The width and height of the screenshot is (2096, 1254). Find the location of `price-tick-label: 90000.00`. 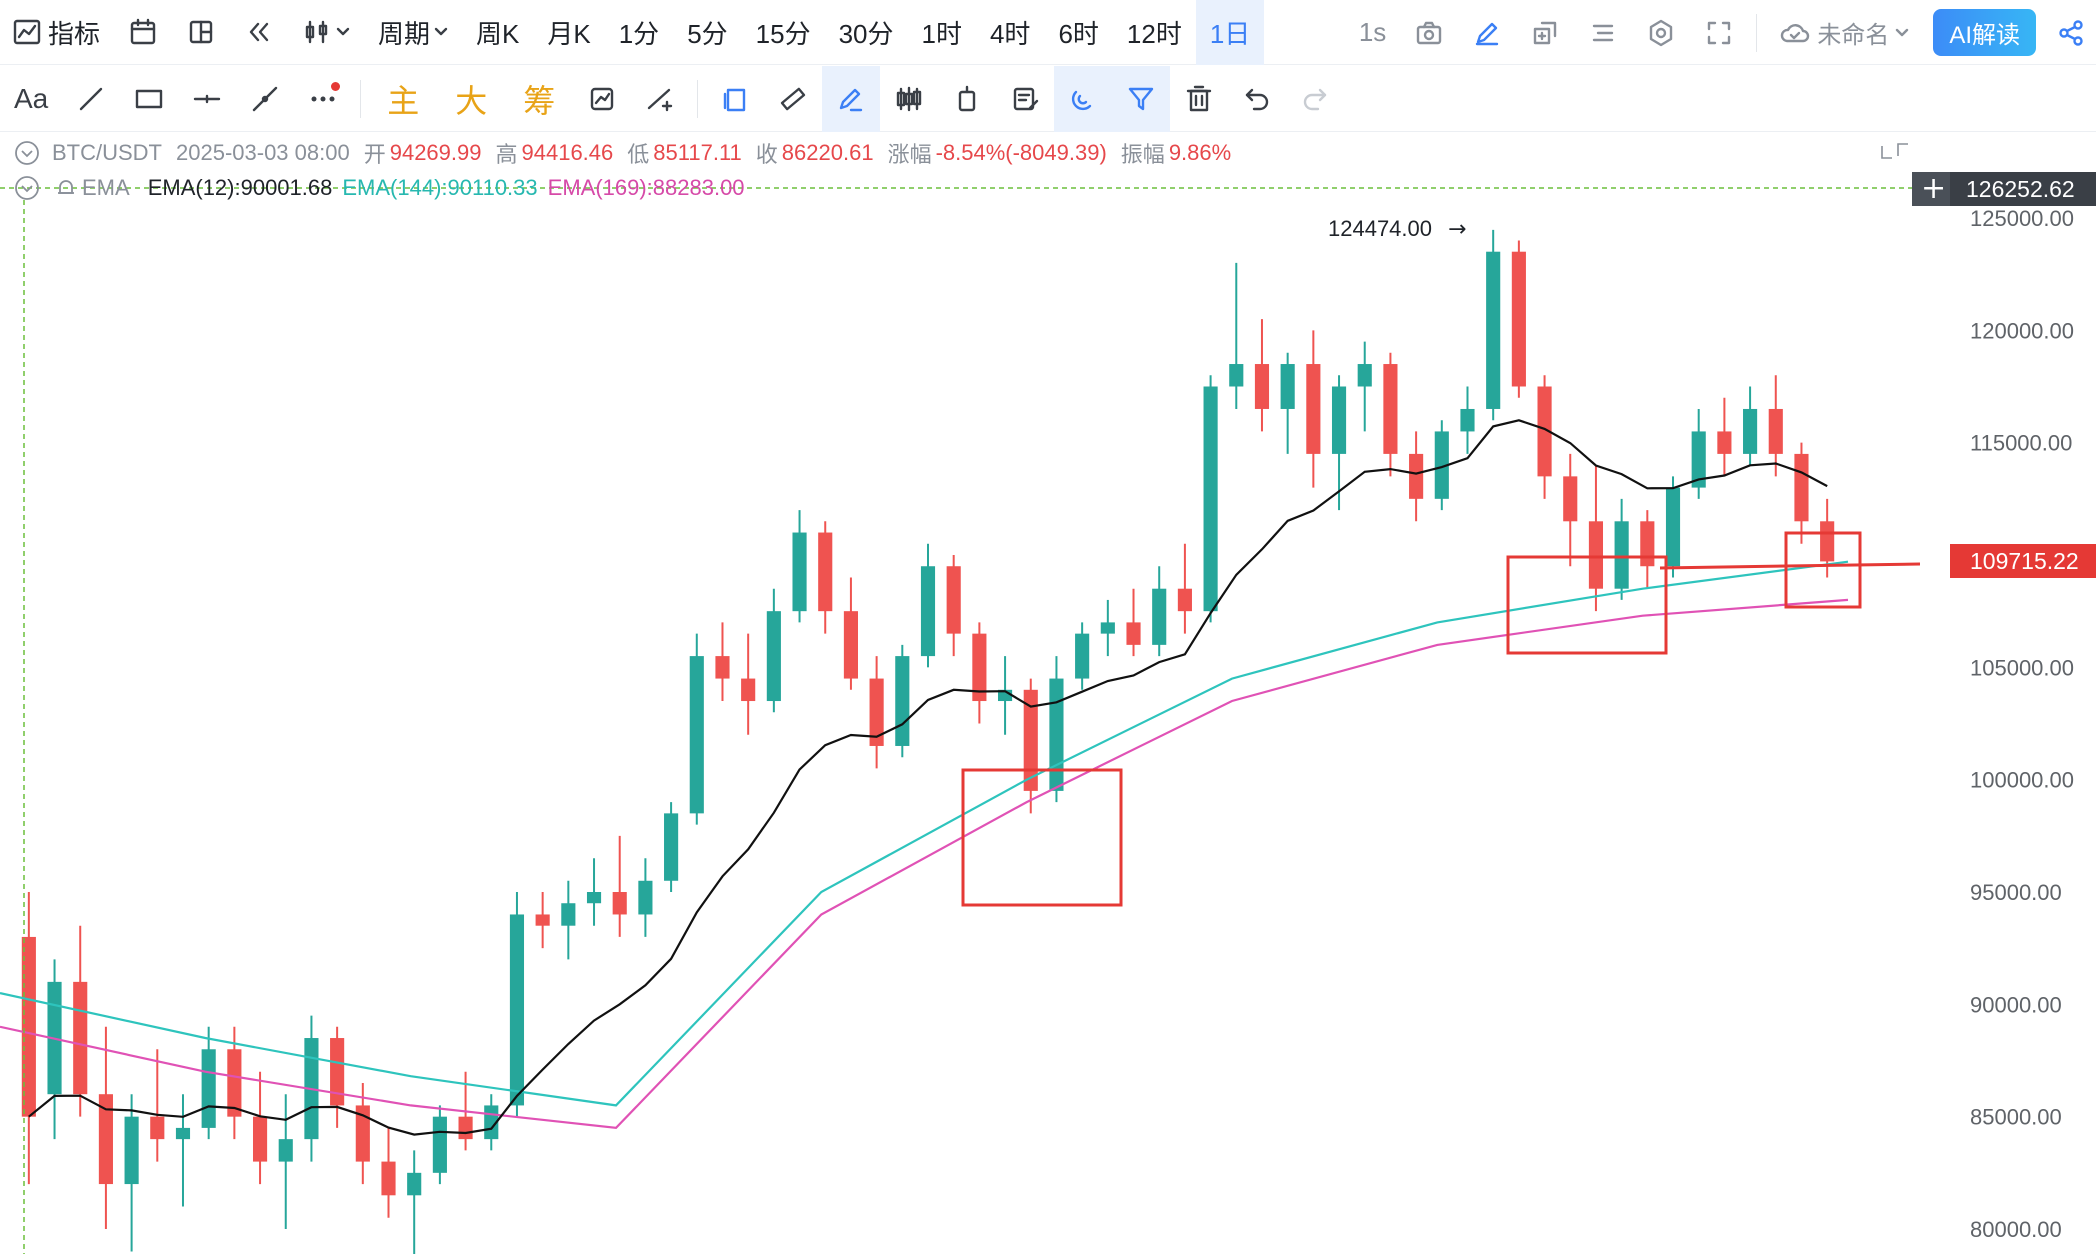

price-tick-label: 90000.00 is located at coordinates (2016, 1004).